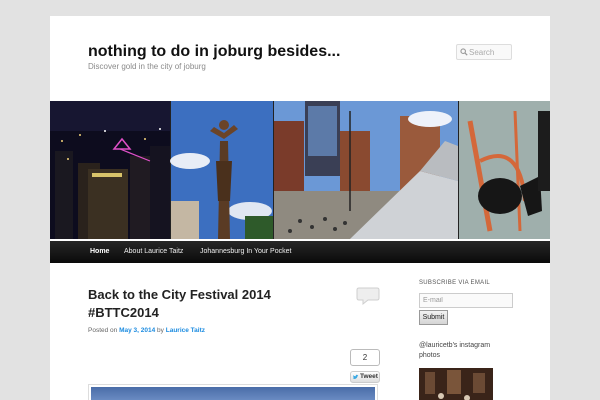 The height and width of the screenshot is (400, 600). What do you see at coordinates (185, 330) in the screenshot?
I see `post-author-link: Laurice Taitz` at bounding box center [185, 330].